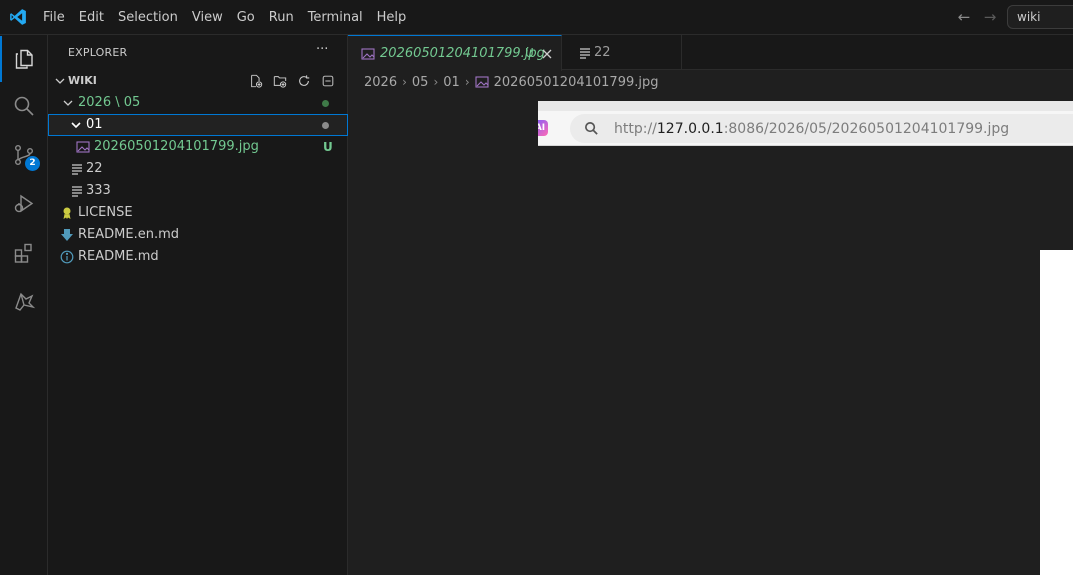 The width and height of the screenshot is (1073, 575). Describe the element at coordinates (964, 17) in the screenshot. I see `back-arrow-icon: ←` at that location.